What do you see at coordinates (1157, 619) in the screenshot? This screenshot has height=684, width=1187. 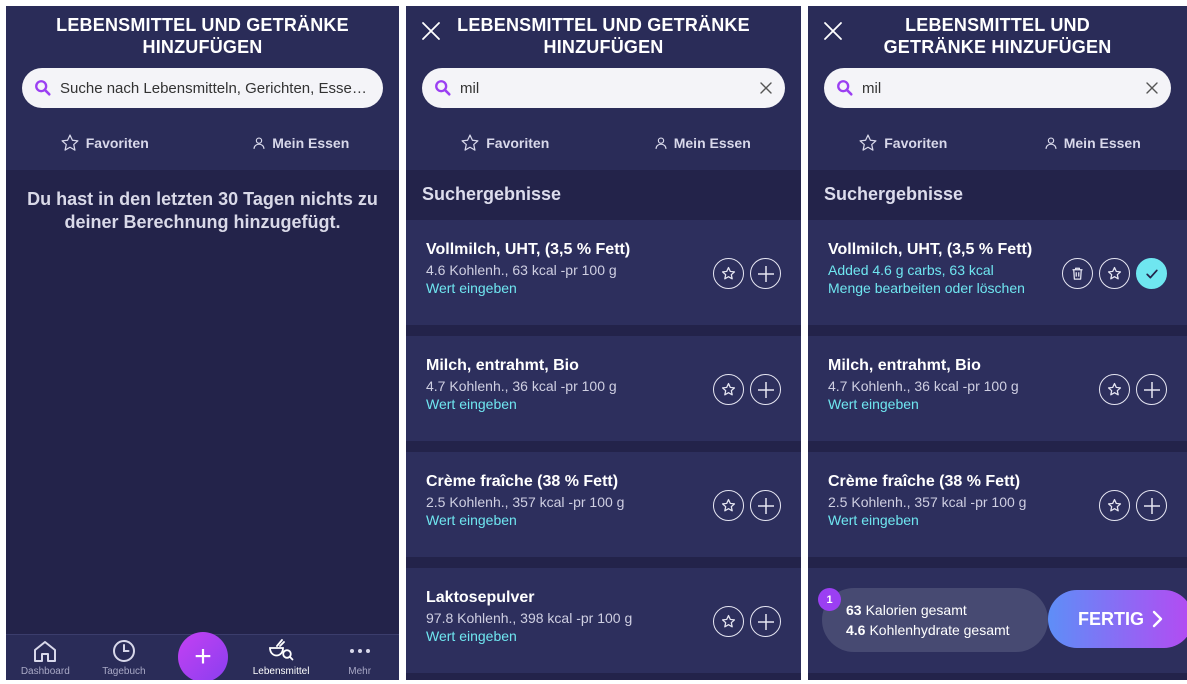 I see `chevron-right-icon` at bounding box center [1157, 619].